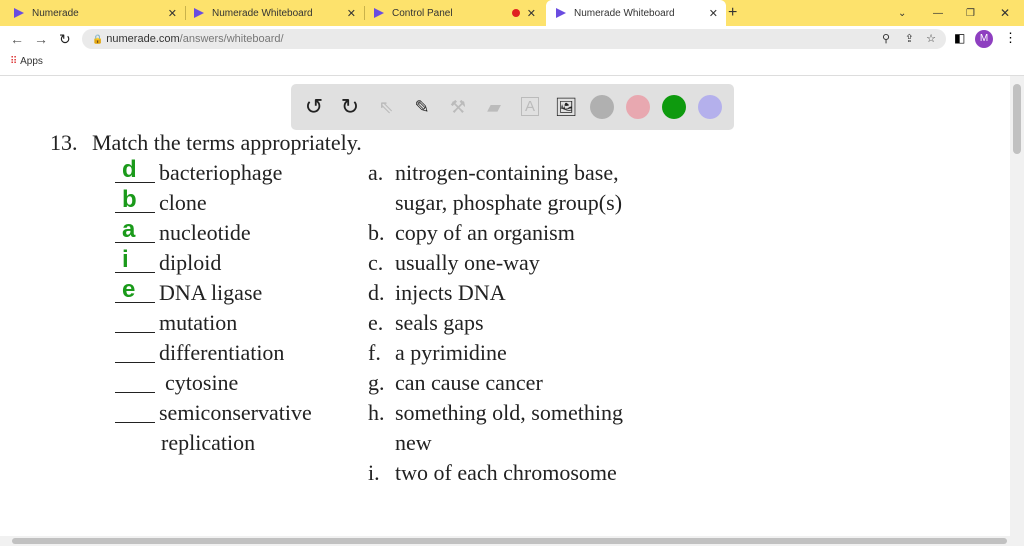 The image size is (1024, 546). I want to click on undo-icon: ↺, so click(314, 107).